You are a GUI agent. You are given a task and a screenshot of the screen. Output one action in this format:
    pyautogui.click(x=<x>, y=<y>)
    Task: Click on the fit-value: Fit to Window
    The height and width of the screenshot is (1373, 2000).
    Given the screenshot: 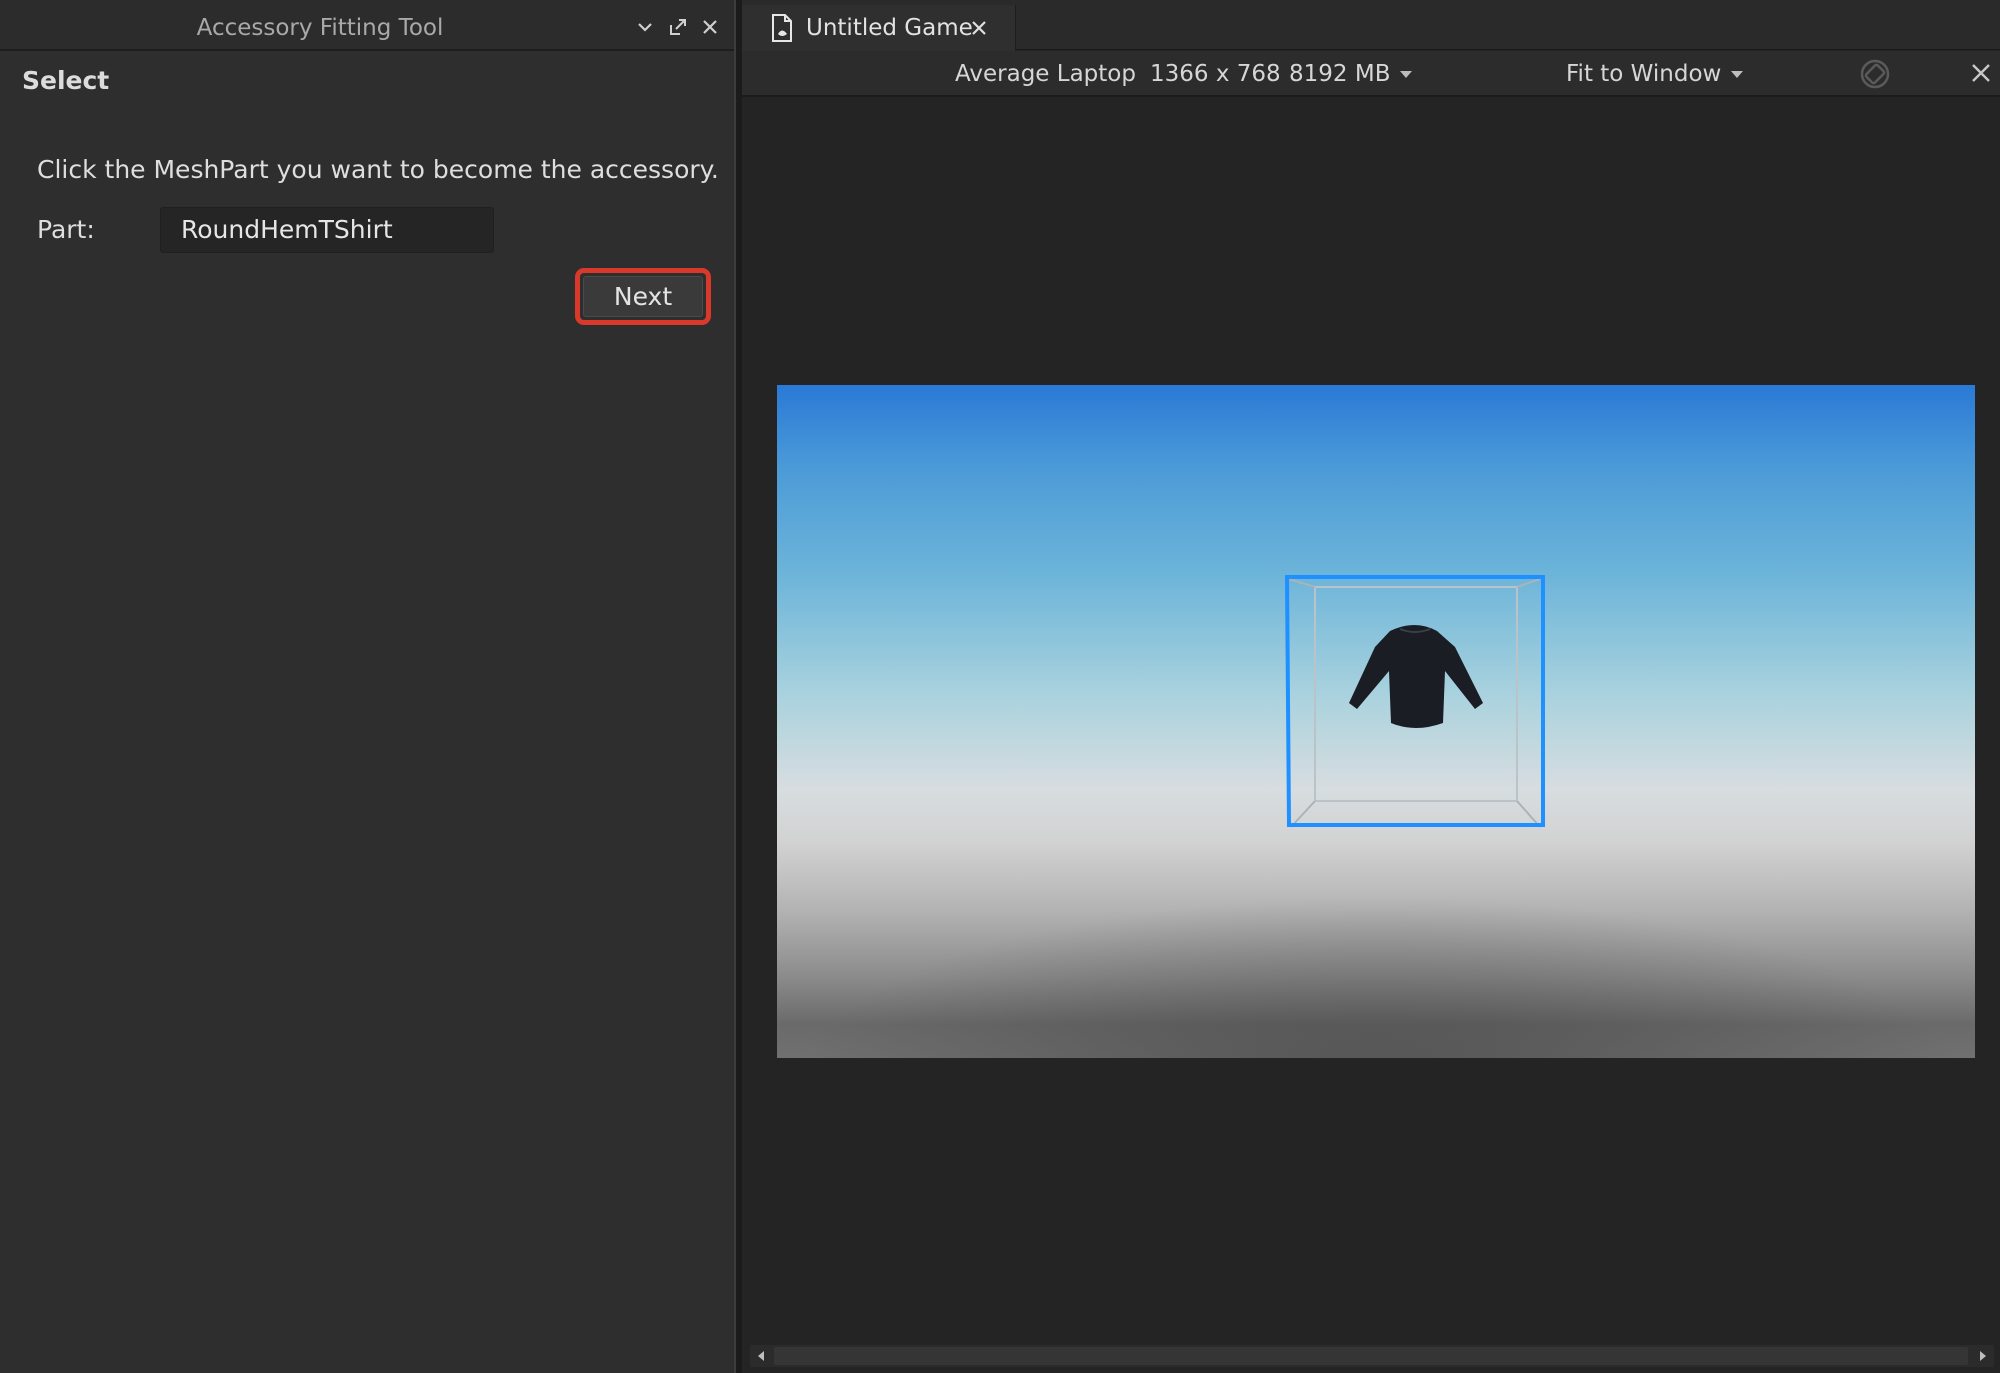 What is the action you would take?
    pyautogui.click(x=1644, y=74)
    